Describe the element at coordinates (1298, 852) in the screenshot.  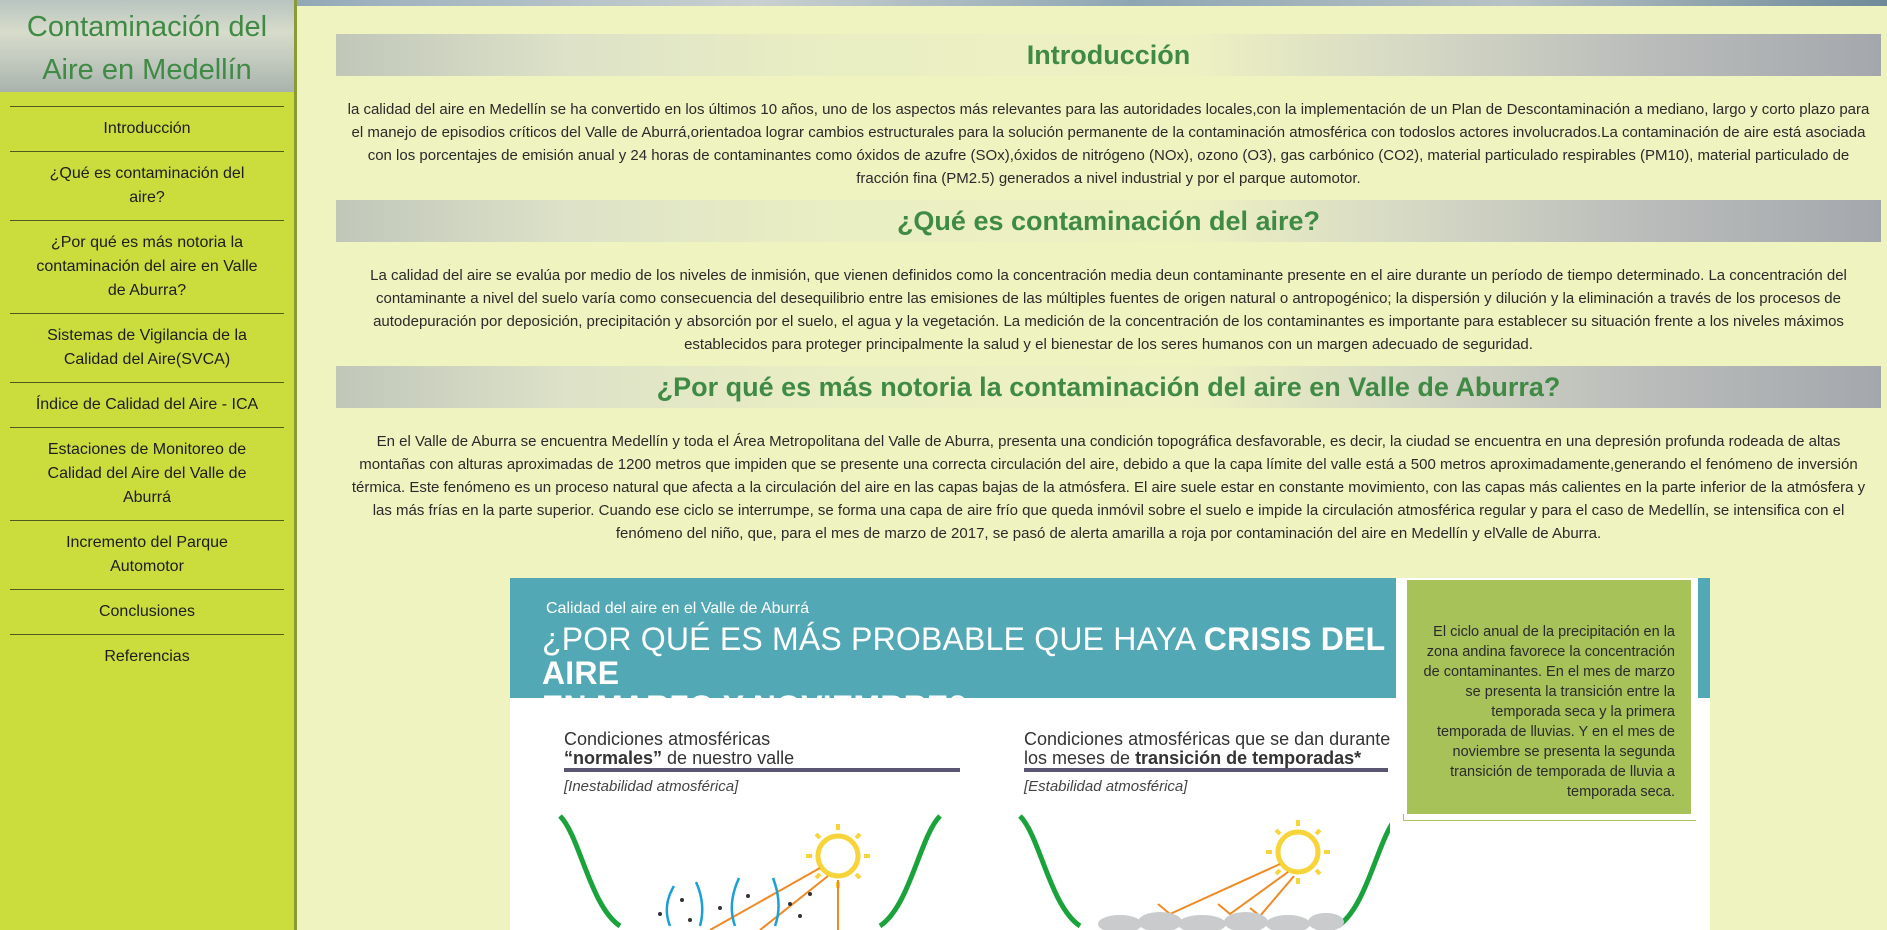
I see `right-sun-icon` at that location.